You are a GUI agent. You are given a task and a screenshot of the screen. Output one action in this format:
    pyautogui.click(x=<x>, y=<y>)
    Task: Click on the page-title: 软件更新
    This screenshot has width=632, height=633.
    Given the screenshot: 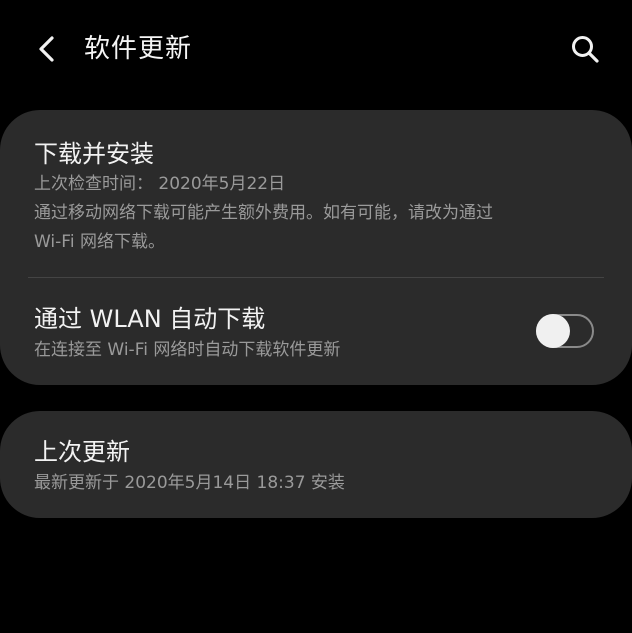 What is the action you would take?
    pyautogui.click(x=138, y=49)
    